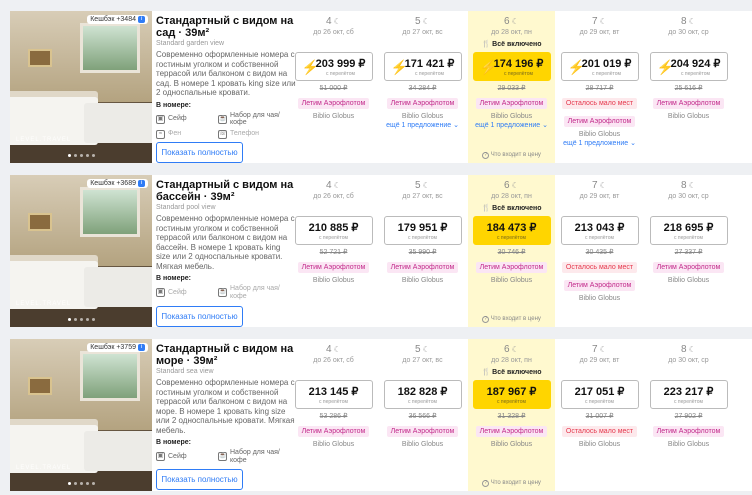 Image resolution: width=752 pixels, height=495 pixels. Describe the element at coordinates (255, 292) in the screenshot. I see `amenity-label: Набор для чая/кофе` at that location.